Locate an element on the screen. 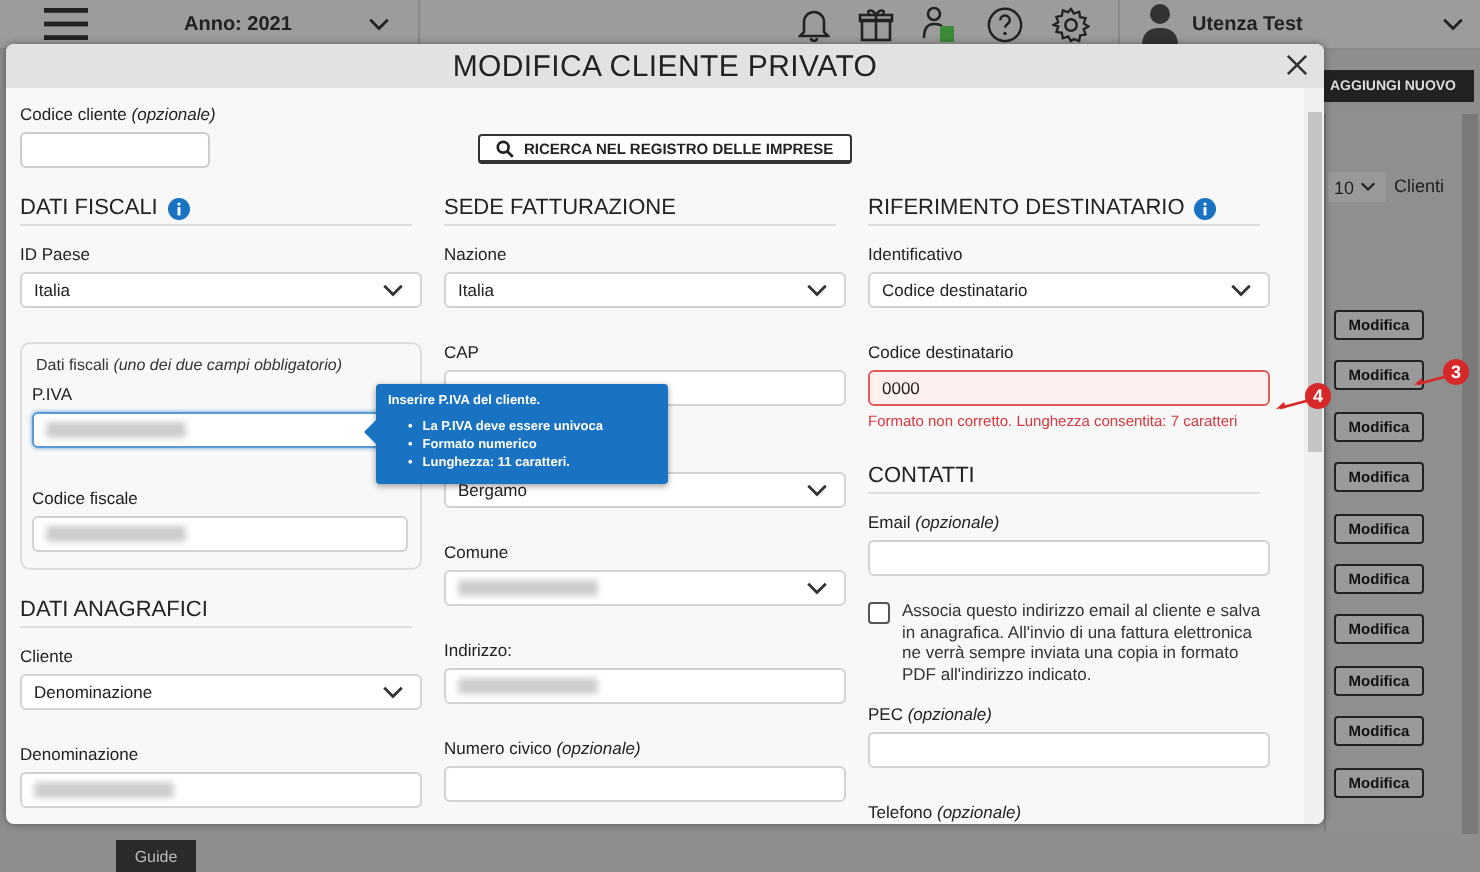 The height and width of the screenshot is (872, 1480). checkbox-label: Associa questo indirizzo email al cliente e salva in anagrafica. All'invio di una fattura elettronica ne verrà sempre inviata una copia in formato PDF all'indirizzo indicato. is located at coordinates (1082, 642).